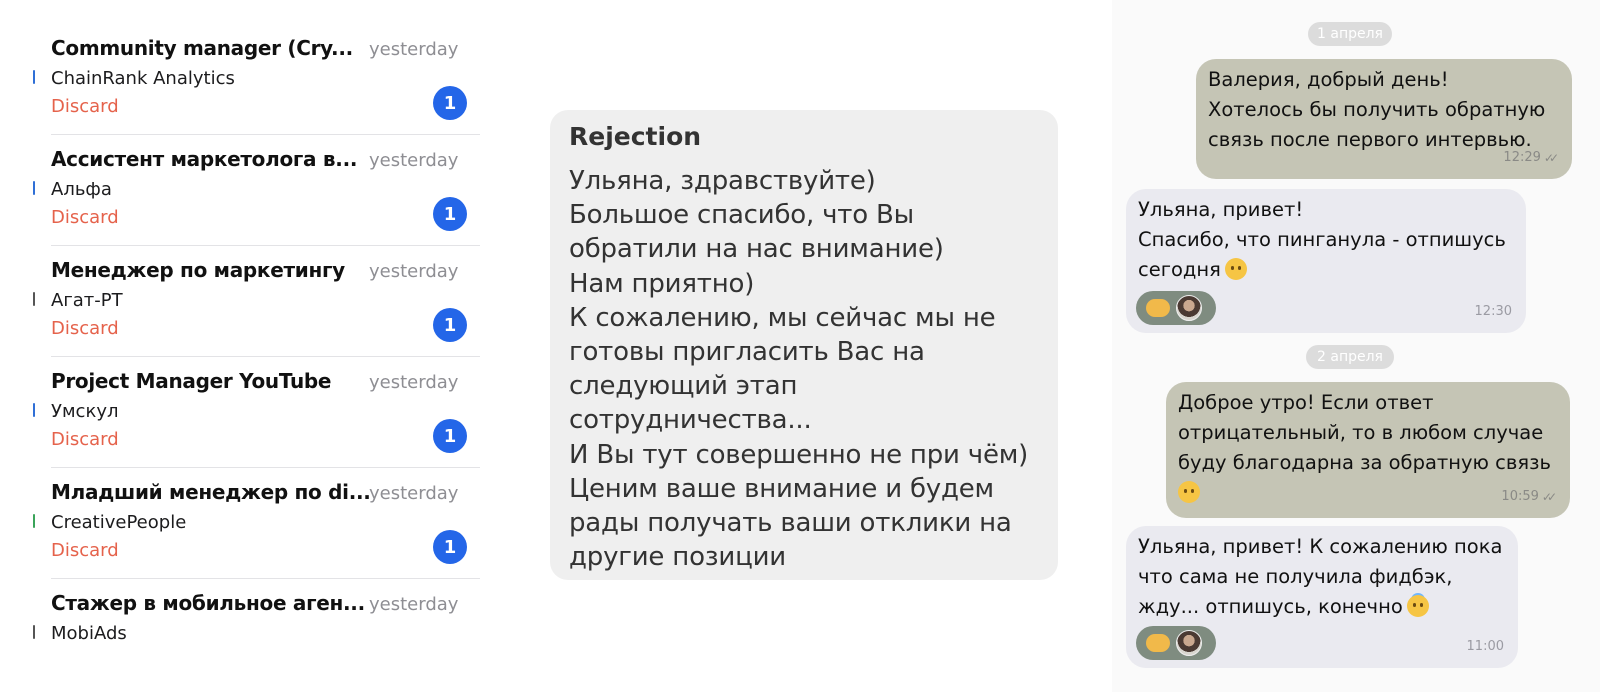 Image resolution: width=1600 pixels, height=692 pixels. What do you see at coordinates (1364, 462) in the screenshot?
I see `message-text: буду благодарна за обратную связь` at bounding box center [1364, 462].